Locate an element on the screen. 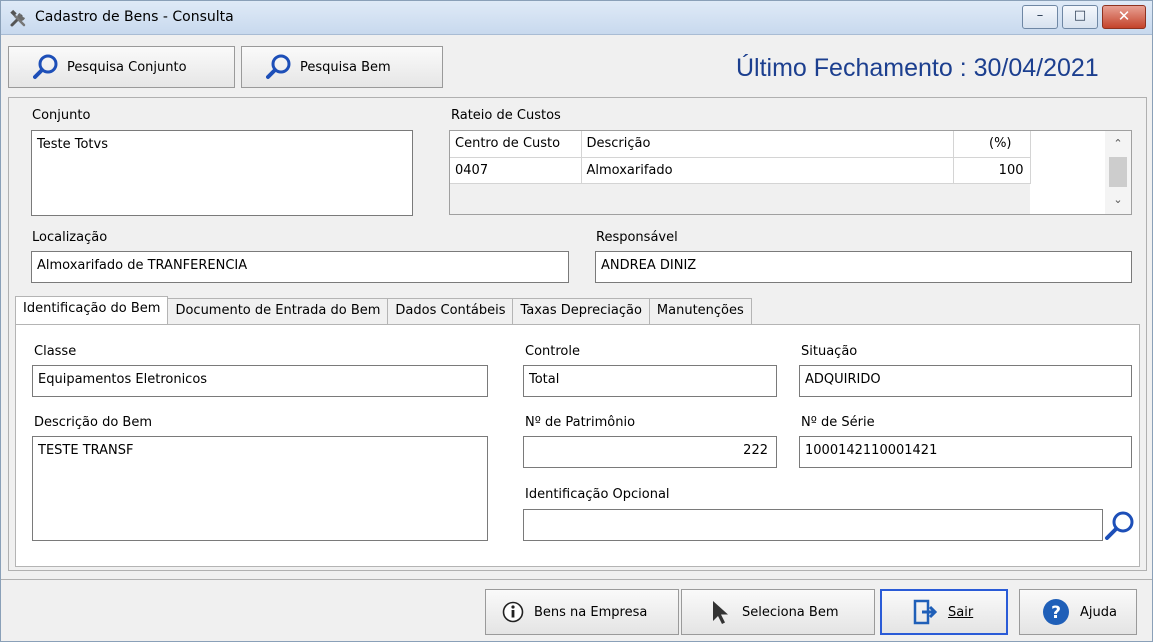 The image size is (1153, 642). close-button: ✕ is located at coordinates (1124, 17).